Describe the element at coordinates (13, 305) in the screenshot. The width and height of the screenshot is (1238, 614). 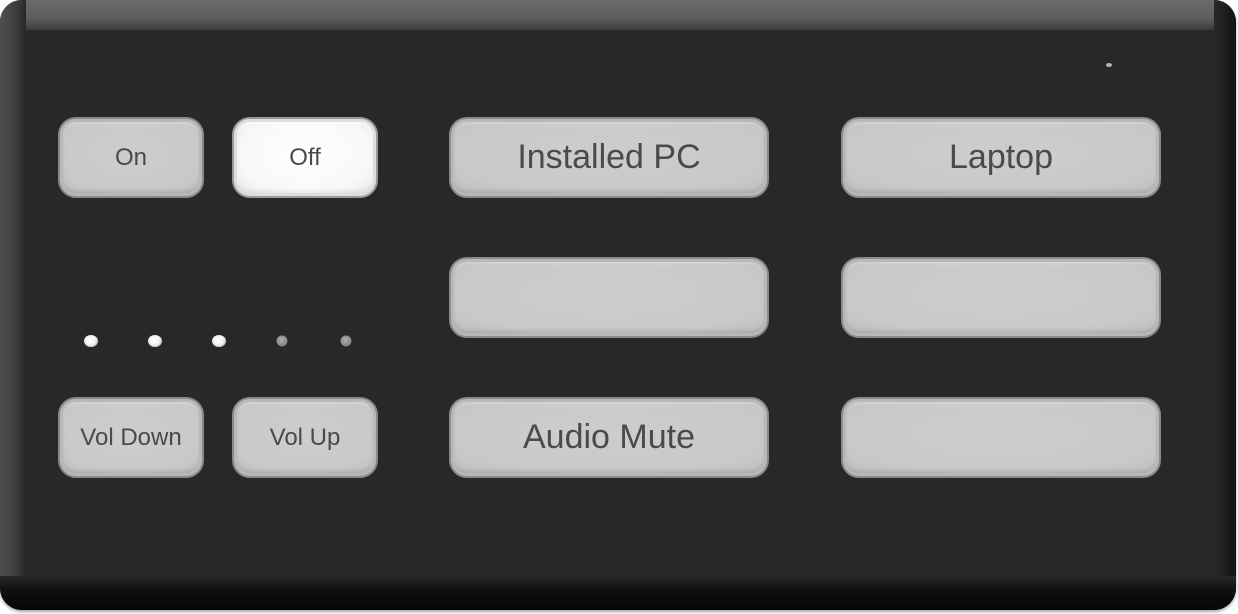
I see `panel-bevel-left` at that location.